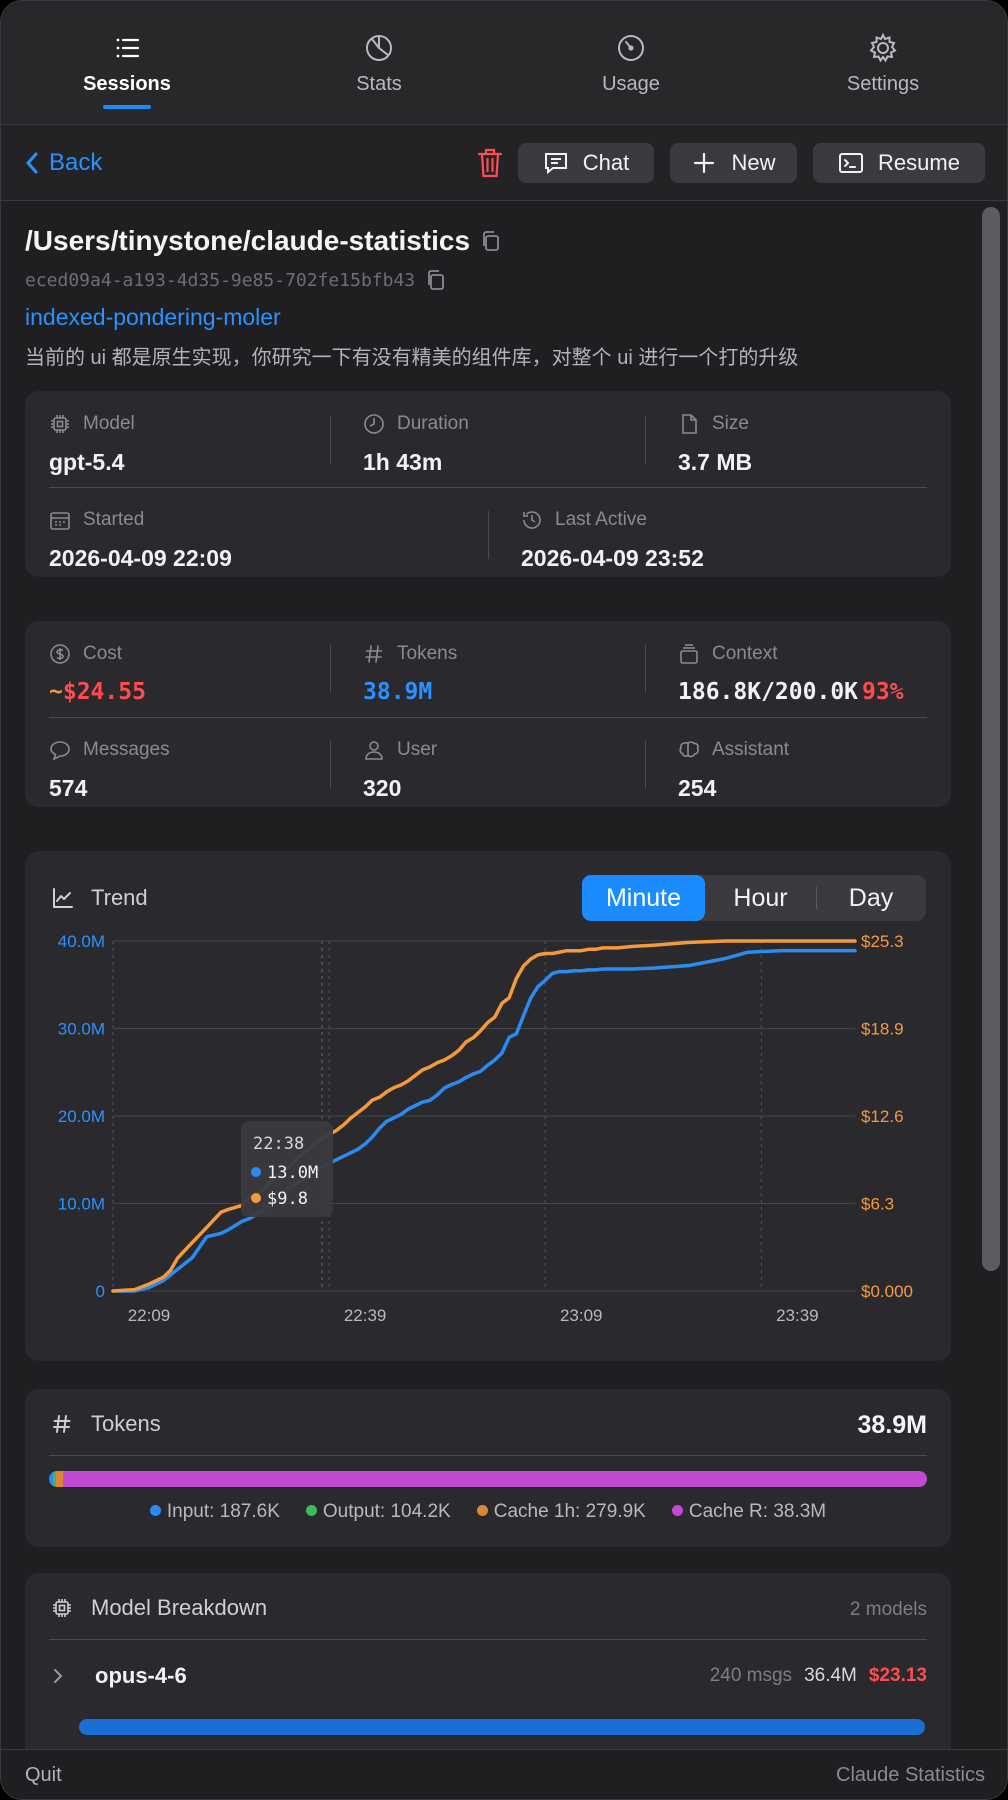 The height and width of the screenshot is (1800, 1008). Describe the element at coordinates (92, 444) in the screenshot. I see `model-cell: Model gpt-5.4` at that location.